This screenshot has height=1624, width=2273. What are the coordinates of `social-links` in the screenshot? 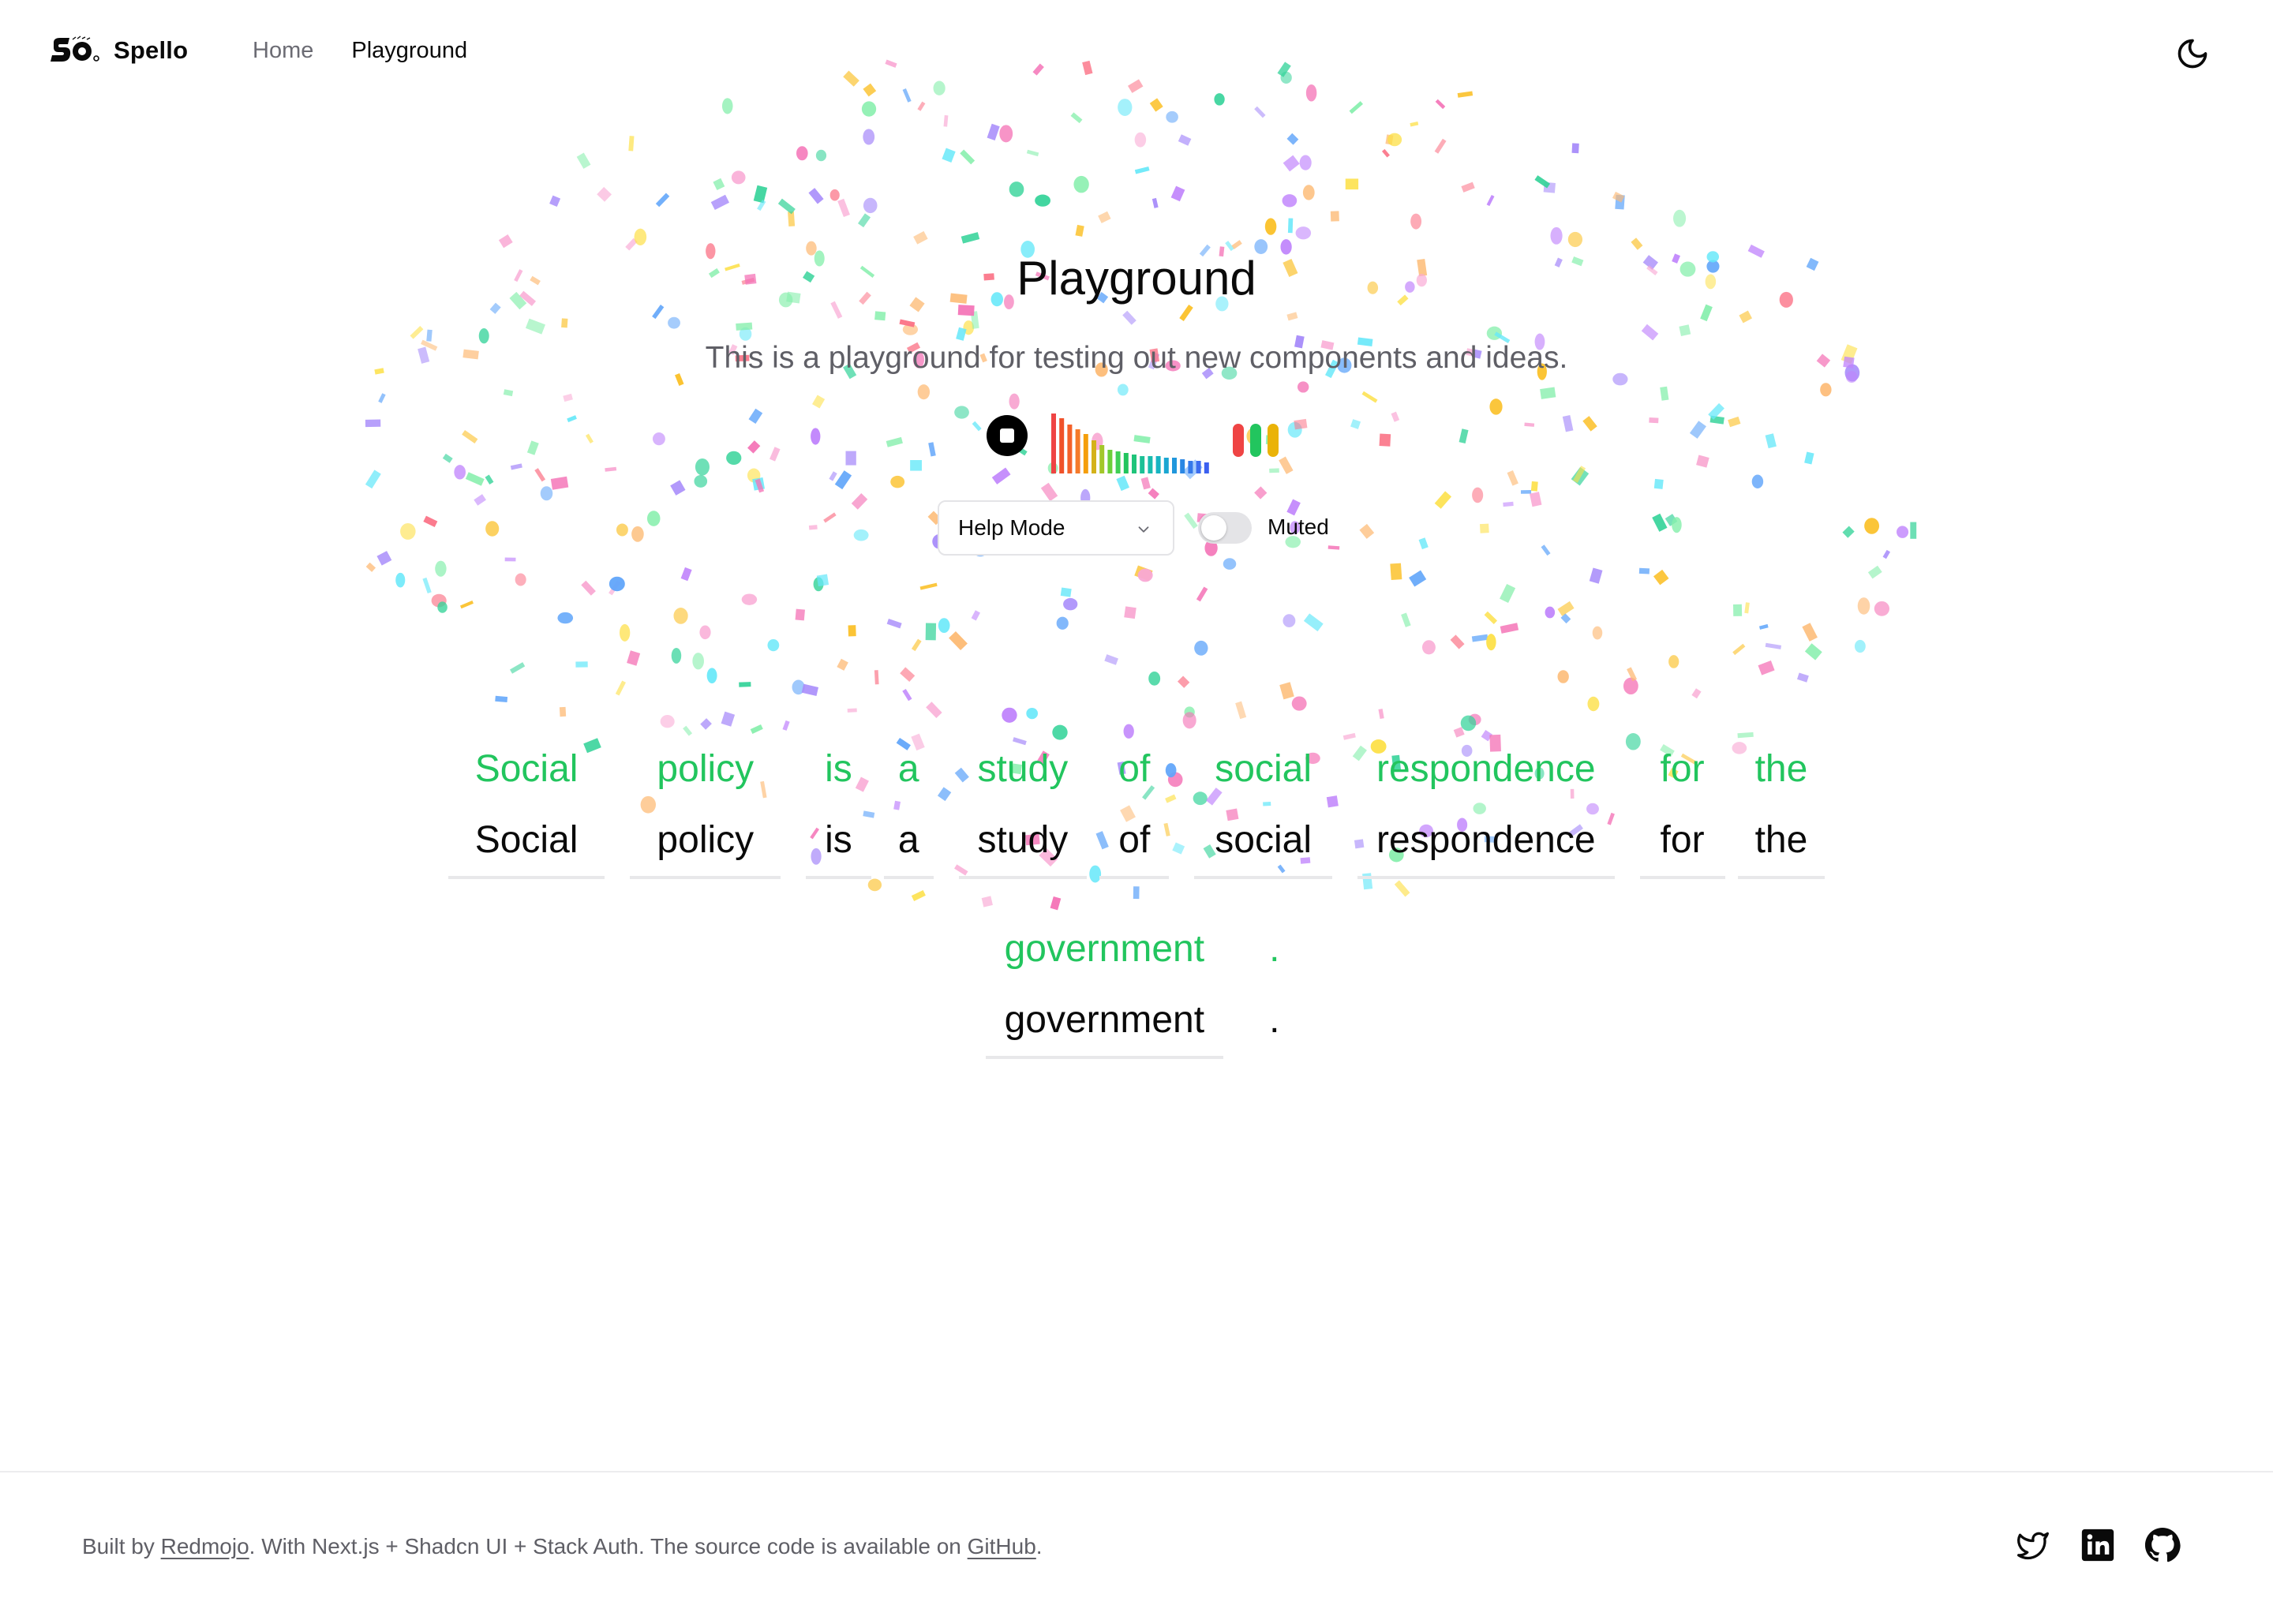 It's located at (2097, 1545).